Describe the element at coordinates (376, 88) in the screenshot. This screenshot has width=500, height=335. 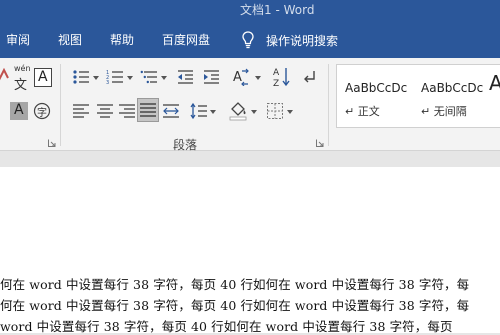
I see `style-normal-sample: AaBbCcDc` at that location.